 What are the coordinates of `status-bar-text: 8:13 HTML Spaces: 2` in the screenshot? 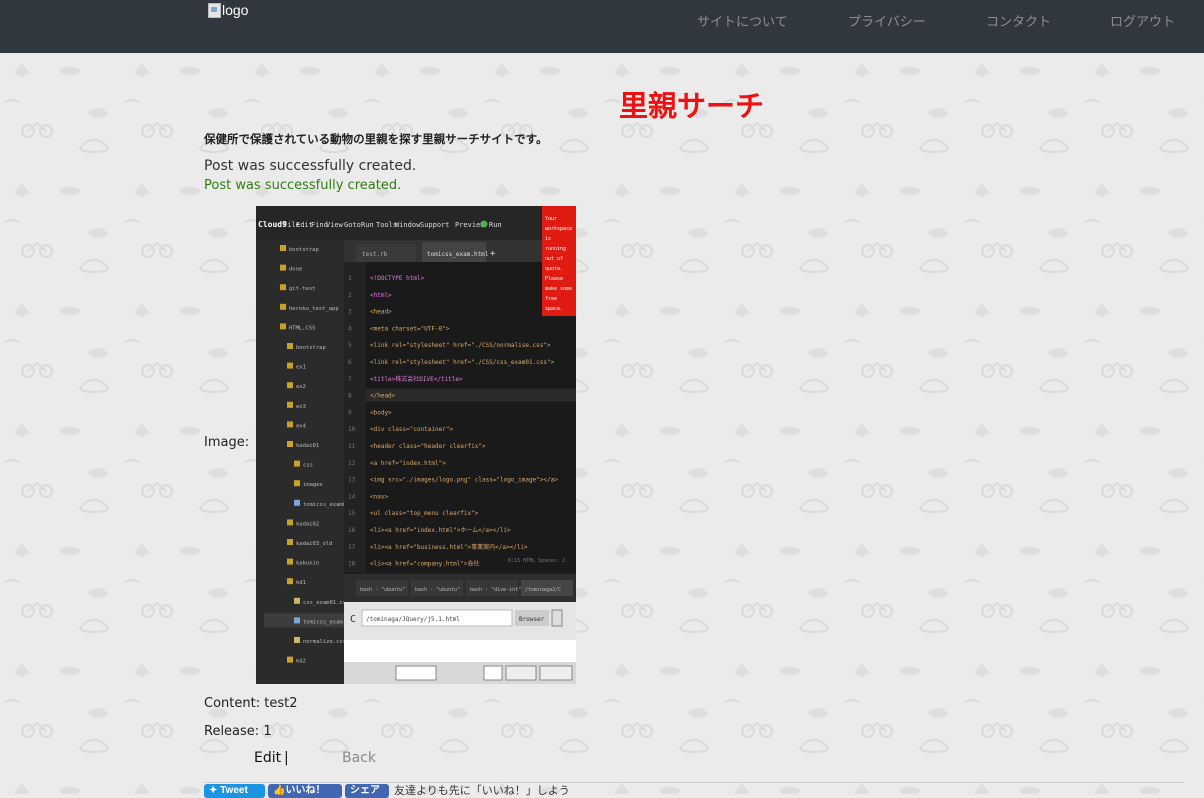 It's located at (536, 561).